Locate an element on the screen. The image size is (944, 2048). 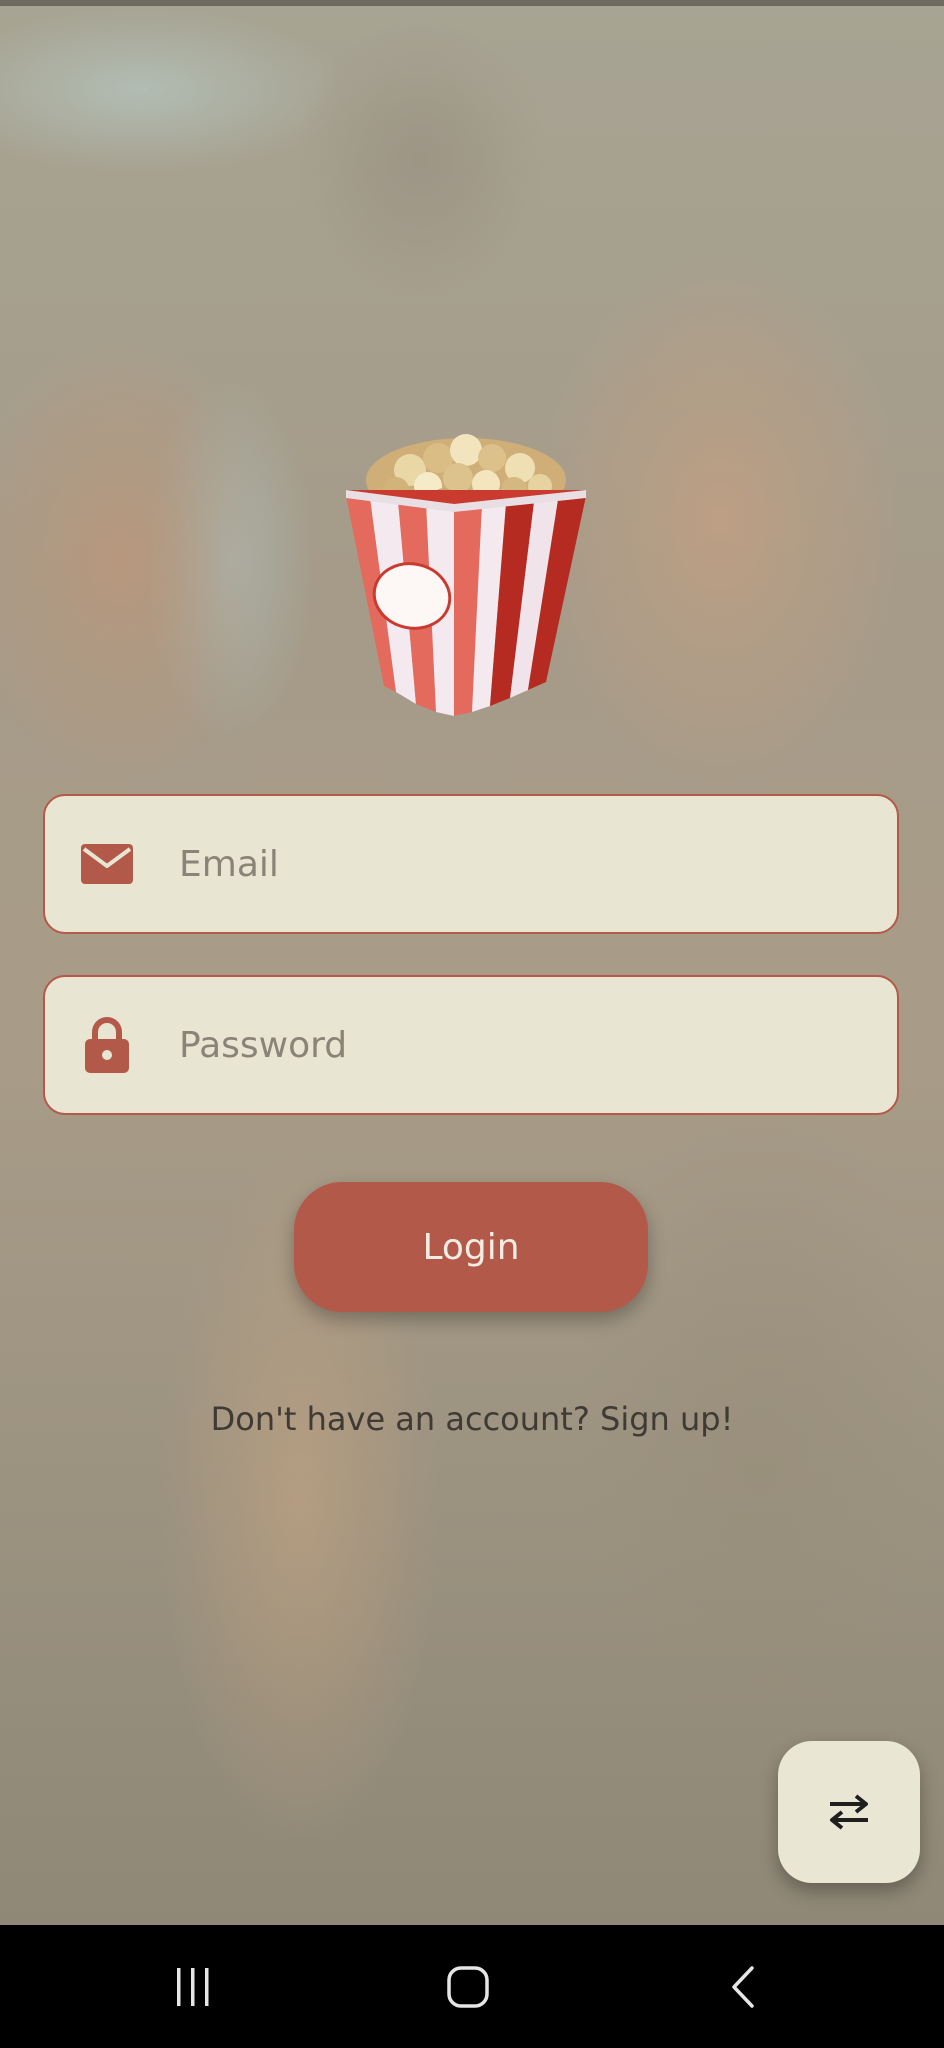
email-field is located at coordinates (471, 864).